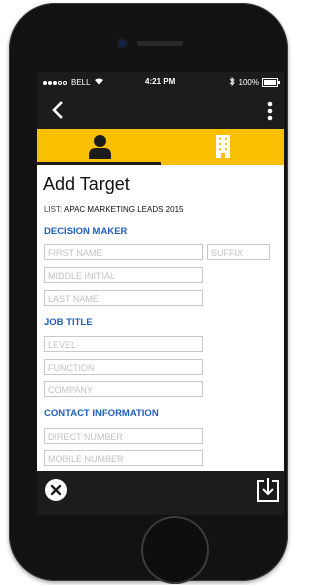 The height and width of the screenshot is (585, 320). What do you see at coordinates (99, 82) in the screenshot?
I see `wifi-icon` at bounding box center [99, 82].